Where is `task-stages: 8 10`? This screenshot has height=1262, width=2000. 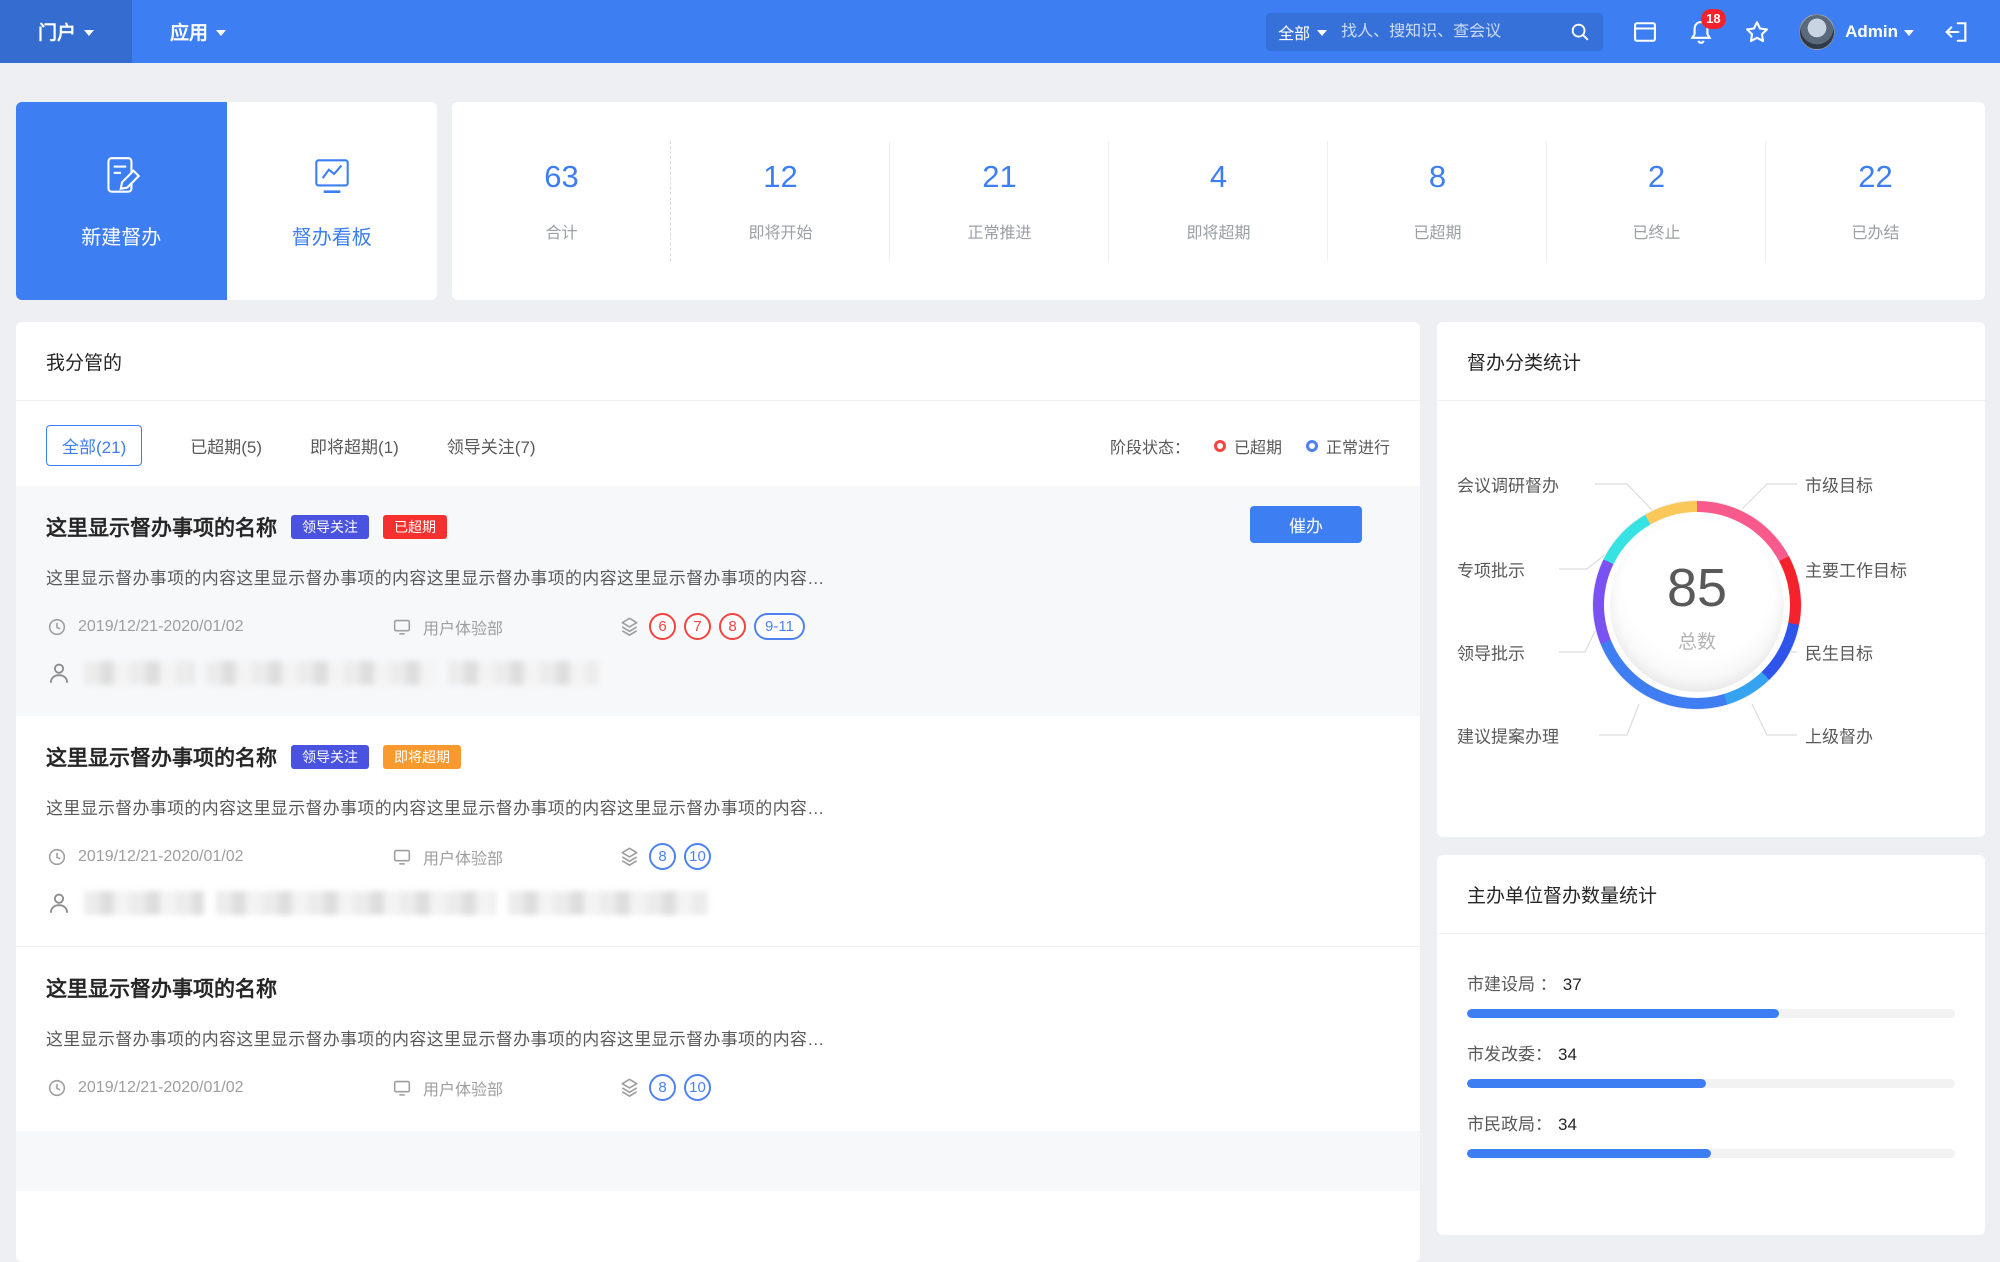
task-stages: 8 10 is located at coordinates (664, 1087).